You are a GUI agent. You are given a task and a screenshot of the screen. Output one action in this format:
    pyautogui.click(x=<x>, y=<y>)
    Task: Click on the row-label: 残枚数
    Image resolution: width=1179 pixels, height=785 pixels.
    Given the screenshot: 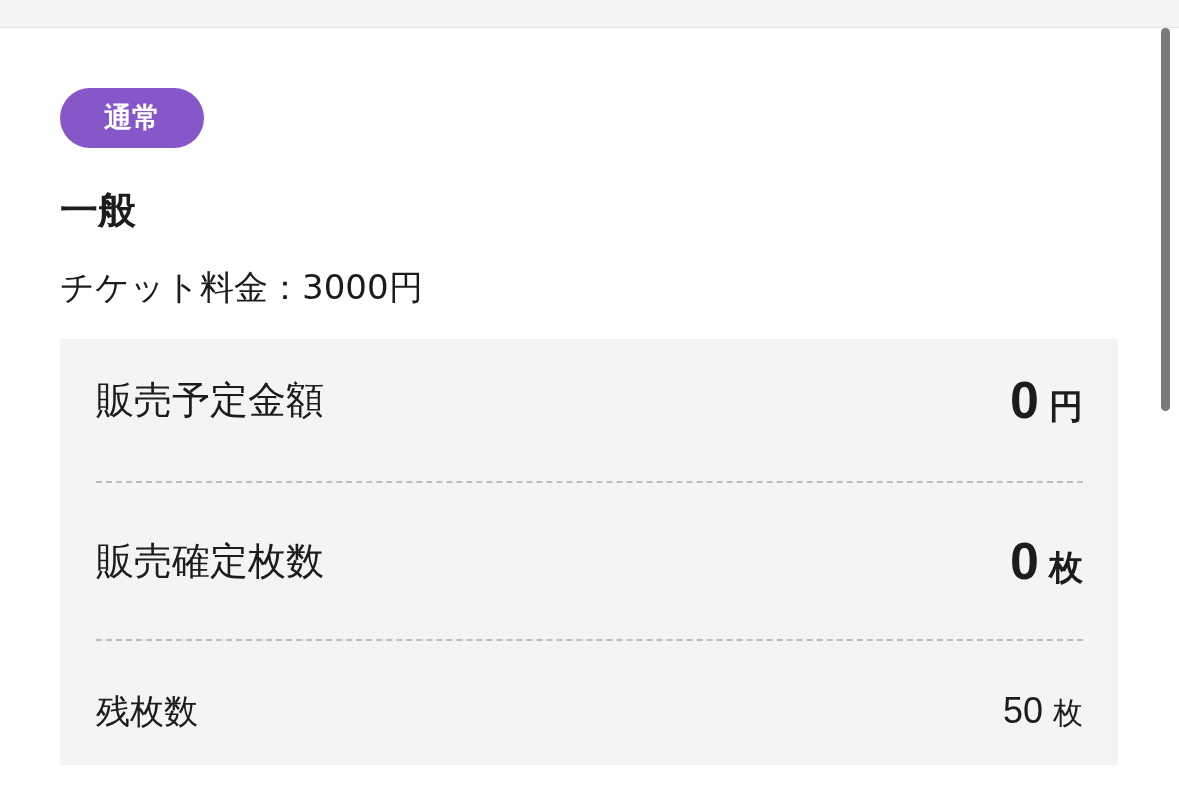 What is the action you would take?
    pyautogui.click(x=147, y=711)
    